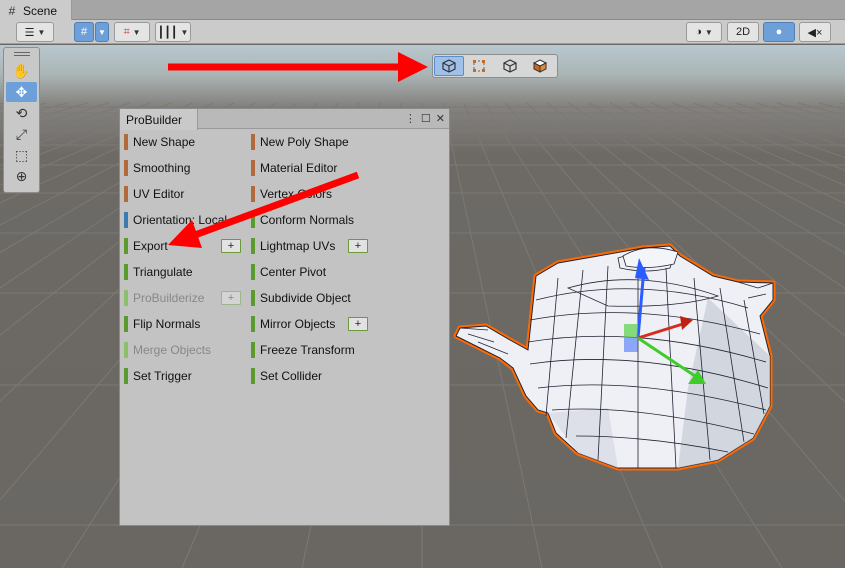 This screenshot has height=568, width=845. What do you see at coordinates (154, 120) in the screenshot?
I see `probuilder-title: ProBuilder` at bounding box center [154, 120].